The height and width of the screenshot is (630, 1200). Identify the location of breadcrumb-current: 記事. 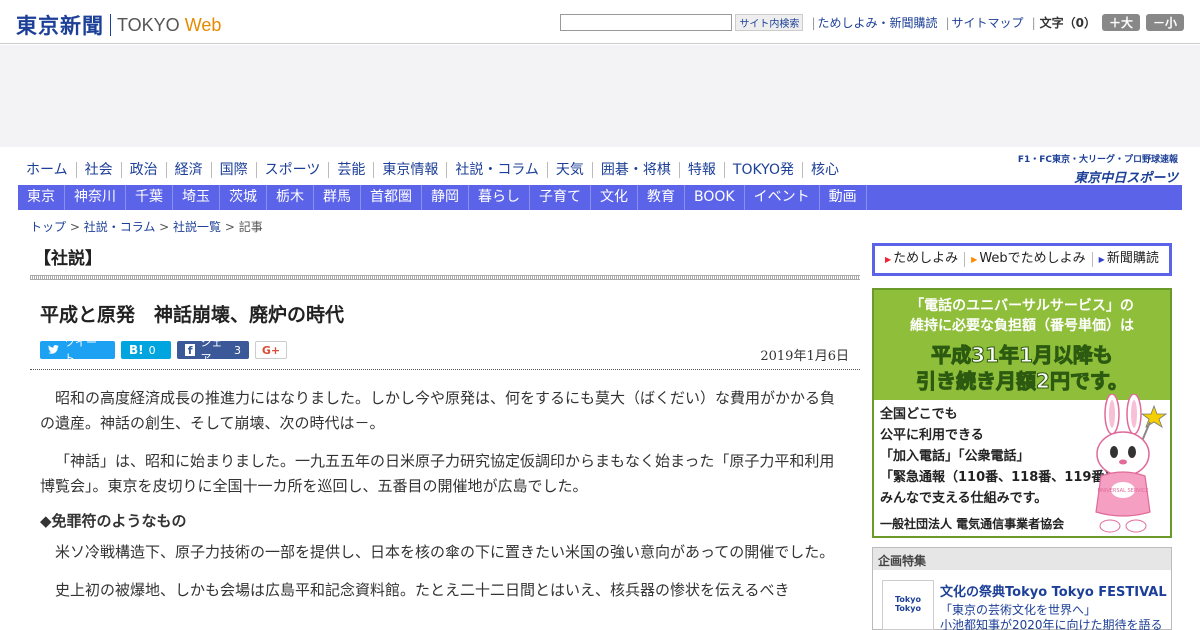
(250, 227).